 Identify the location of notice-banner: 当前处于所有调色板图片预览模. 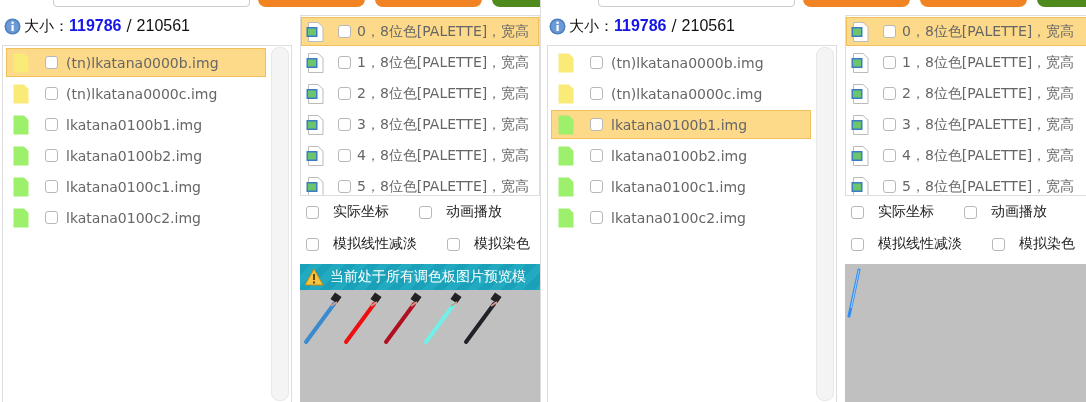
(420, 277).